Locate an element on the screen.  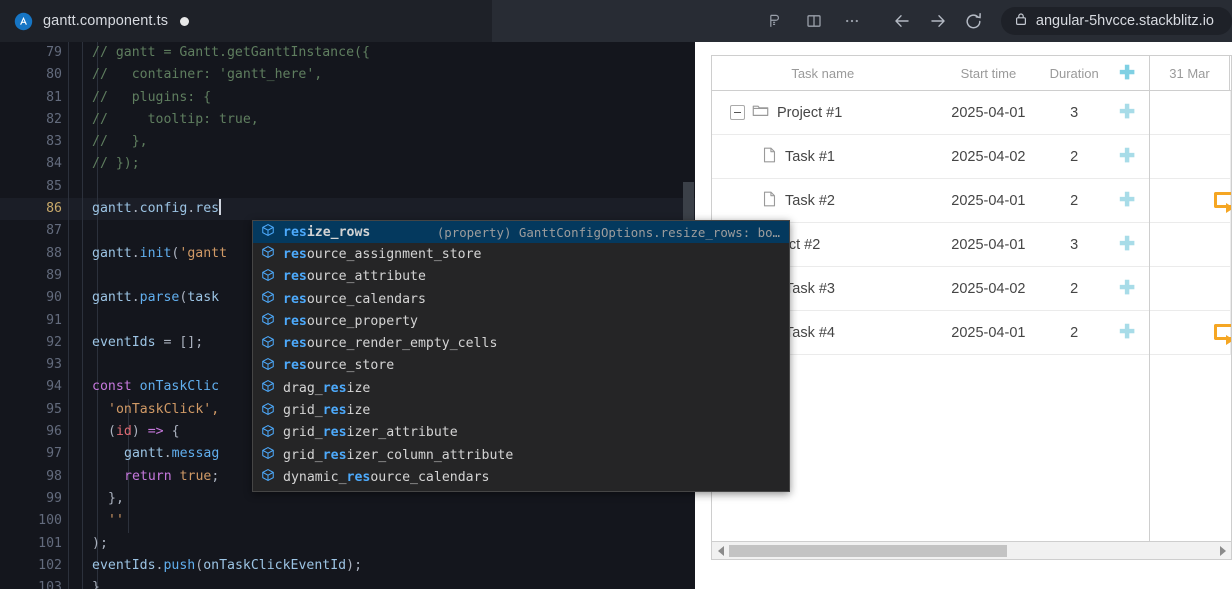
code-text: 'onTaskClick', is located at coordinates (164, 409).